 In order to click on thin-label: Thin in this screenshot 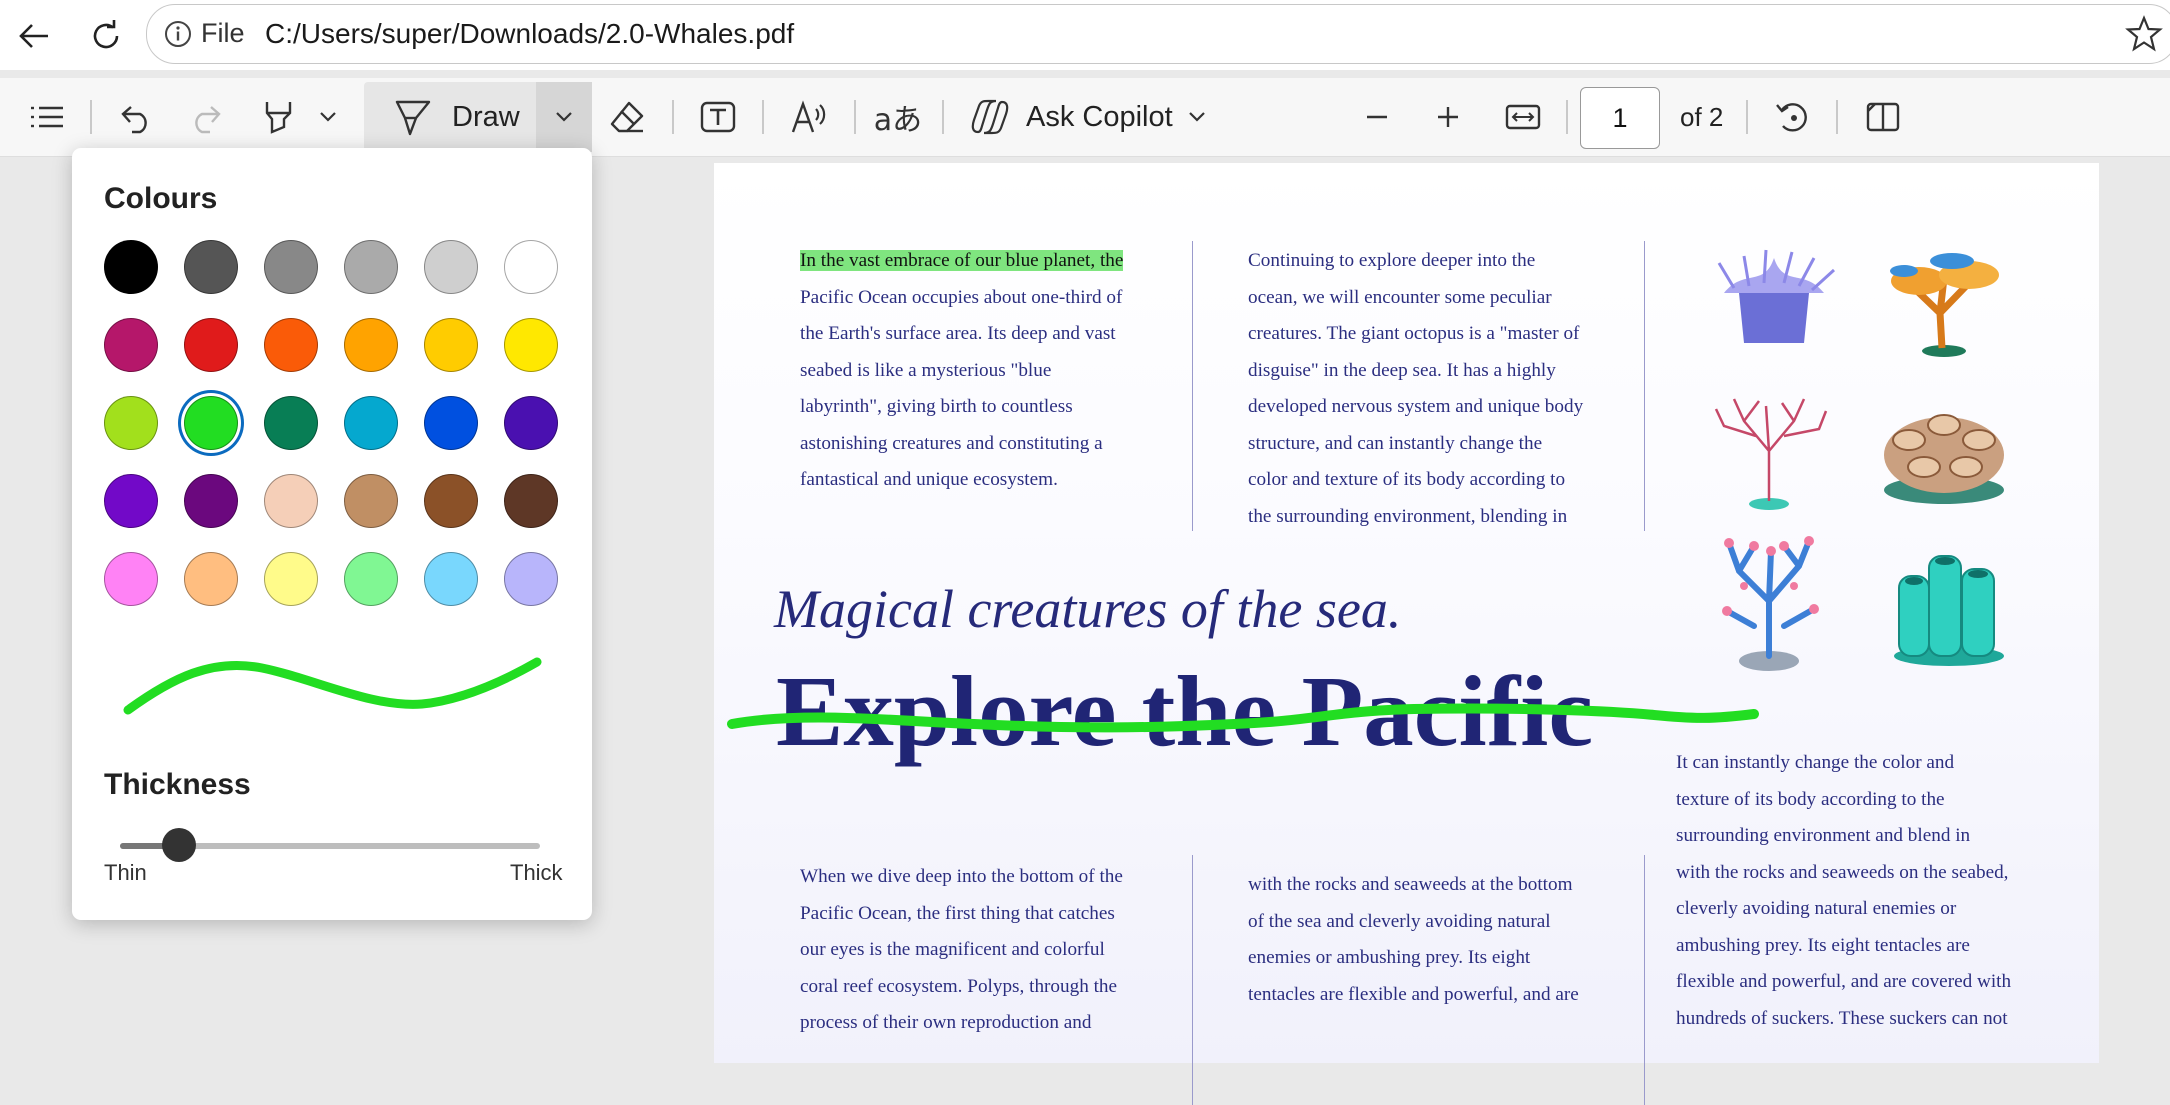, I will do `click(125, 872)`.